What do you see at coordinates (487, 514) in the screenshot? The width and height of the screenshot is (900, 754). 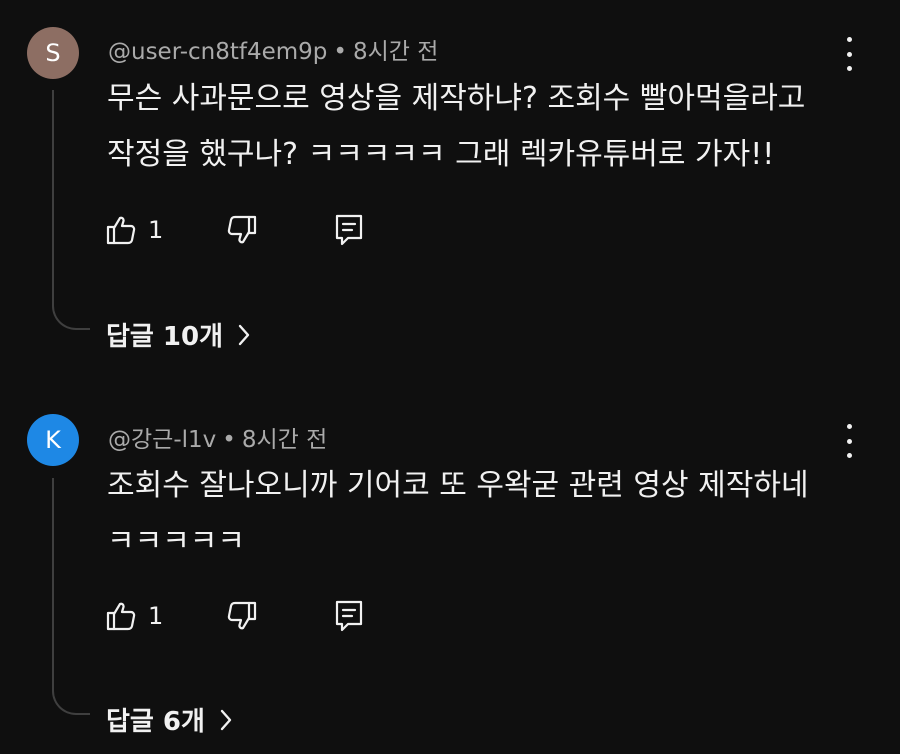 I see `comment-text: 조회수 잘나오니까 기어코 또 우왁굳 관련 영상 제작하네 ㅋㅋㅋㅋㅋ` at bounding box center [487, 514].